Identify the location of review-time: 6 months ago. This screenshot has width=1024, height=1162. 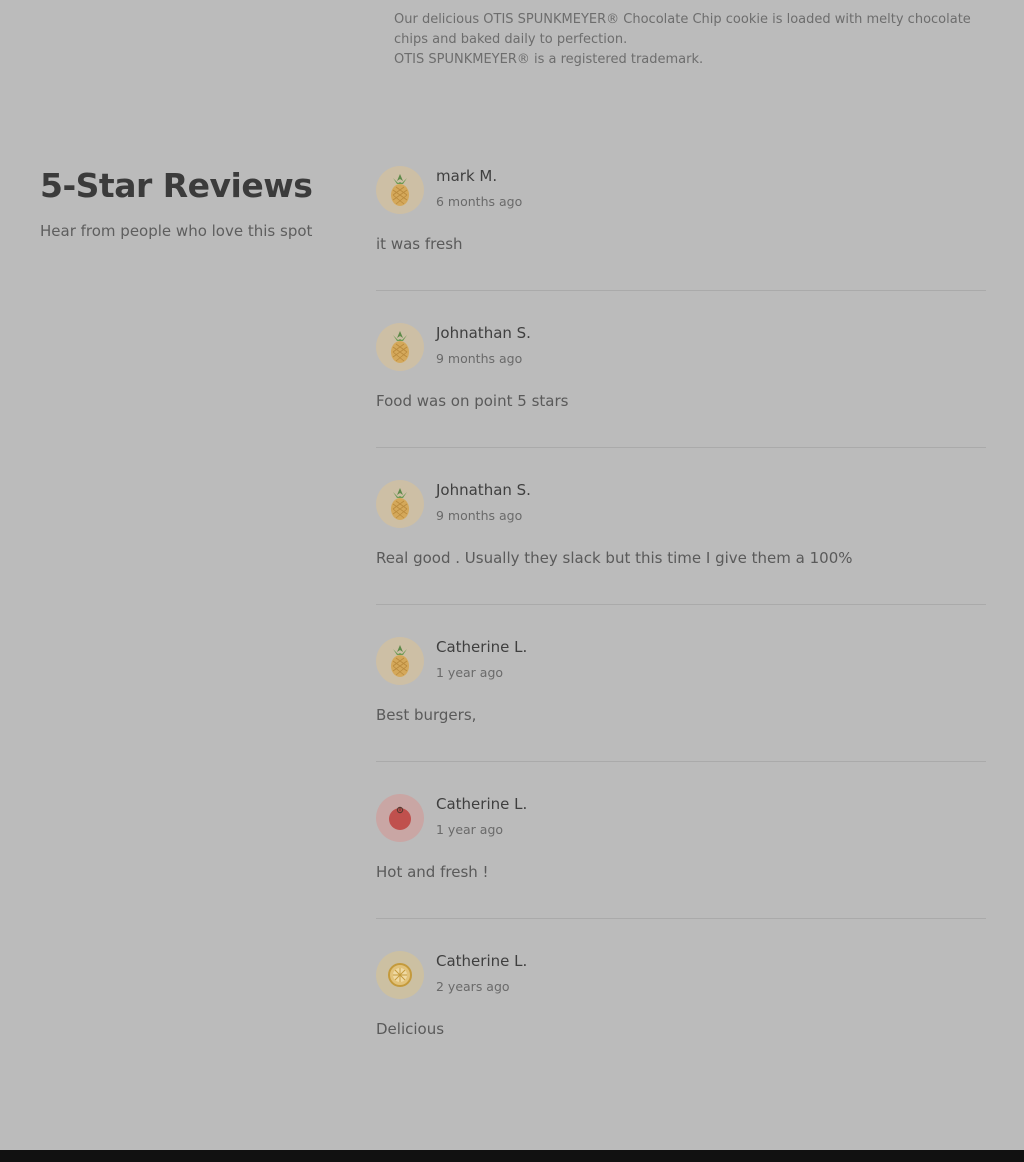
(479, 201).